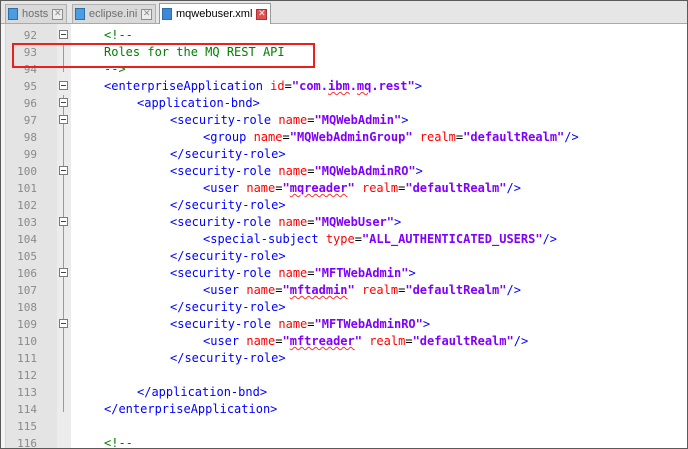  I want to click on line-number: 114, so click(27, 409).